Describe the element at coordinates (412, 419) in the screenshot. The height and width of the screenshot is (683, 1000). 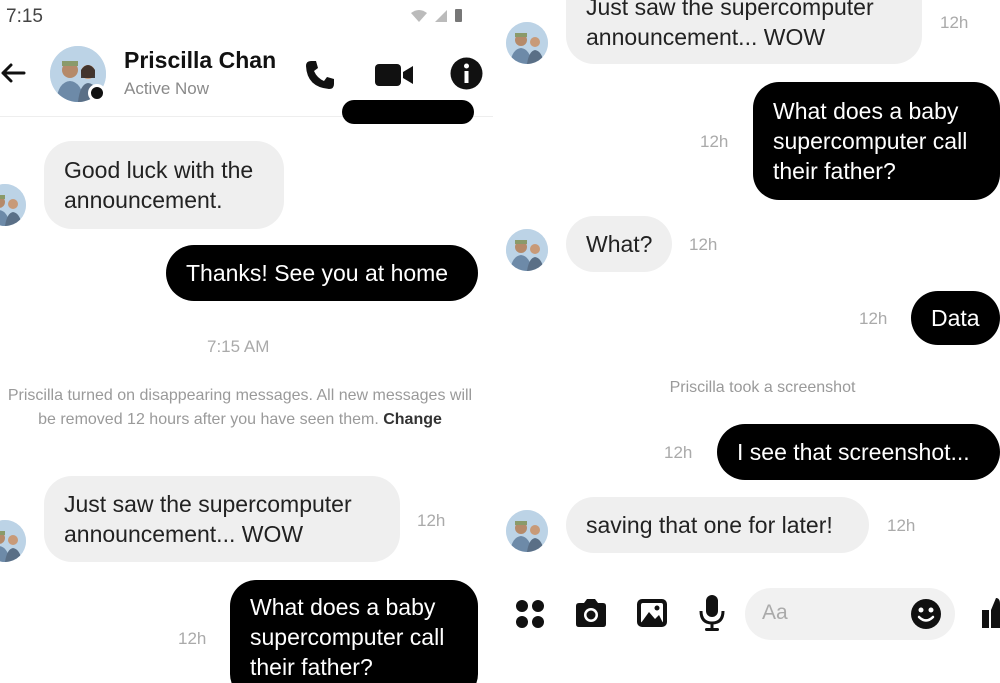
I see `change-link: Change` at that location.